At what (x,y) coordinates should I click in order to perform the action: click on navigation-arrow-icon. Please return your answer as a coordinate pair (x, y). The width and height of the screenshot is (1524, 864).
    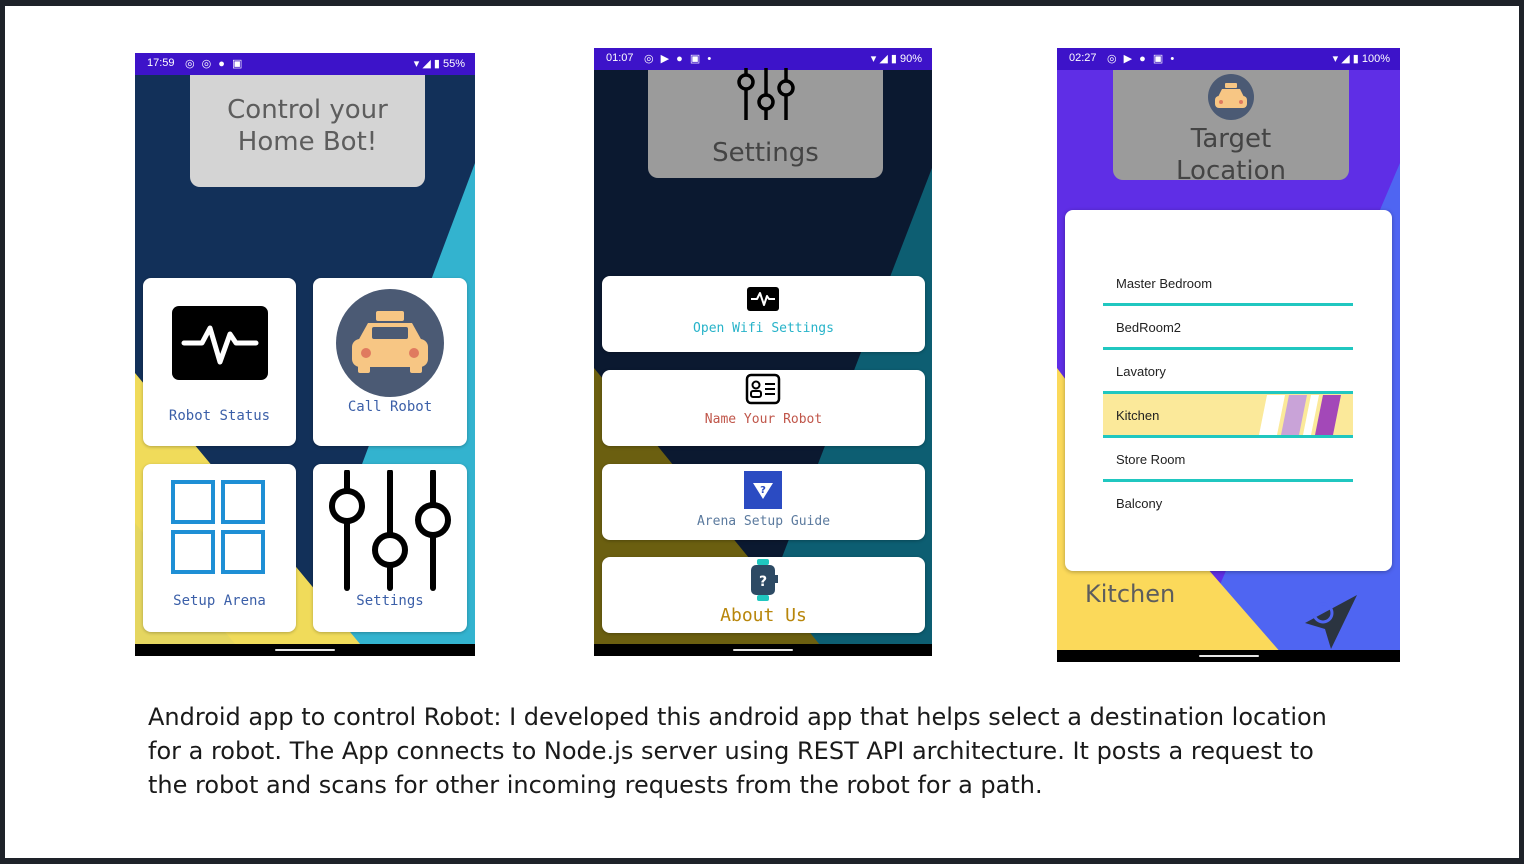
    Looking at the image, I should click on (1331, 621).